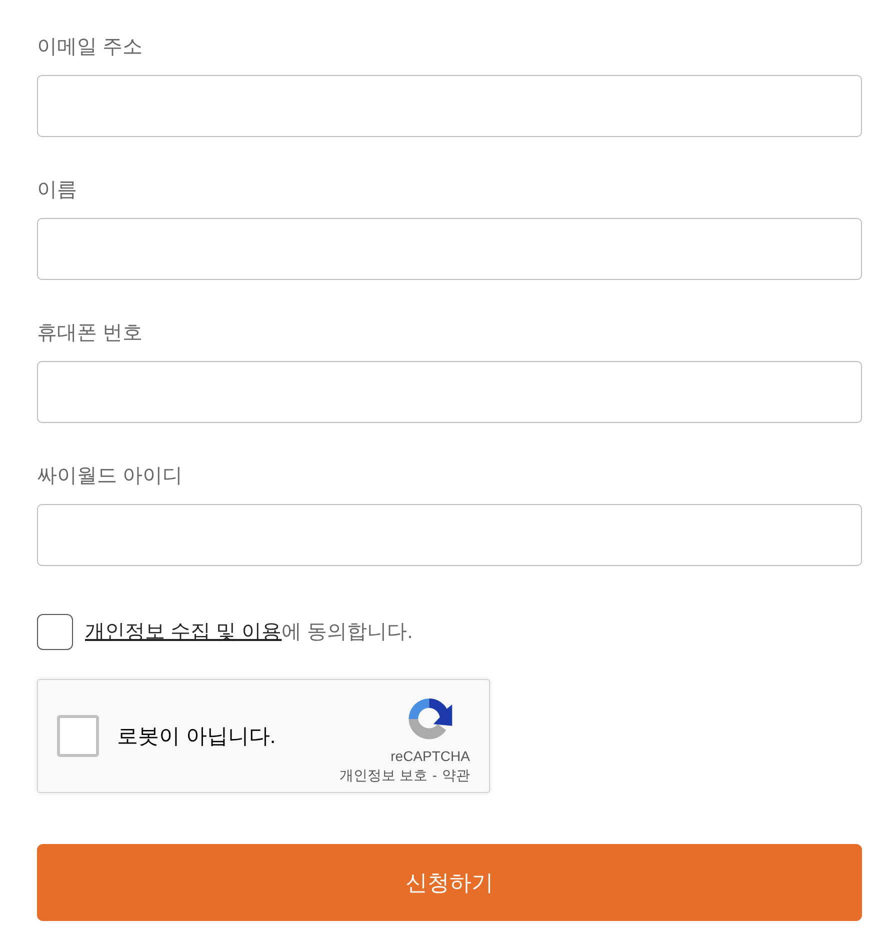 The height and width of the screenshot is (947, 890). What do you see at coordinates (110, 476) in the screenshot?
I see `field-label: 싸이월드 아이디` at bounding box center [110, 476].